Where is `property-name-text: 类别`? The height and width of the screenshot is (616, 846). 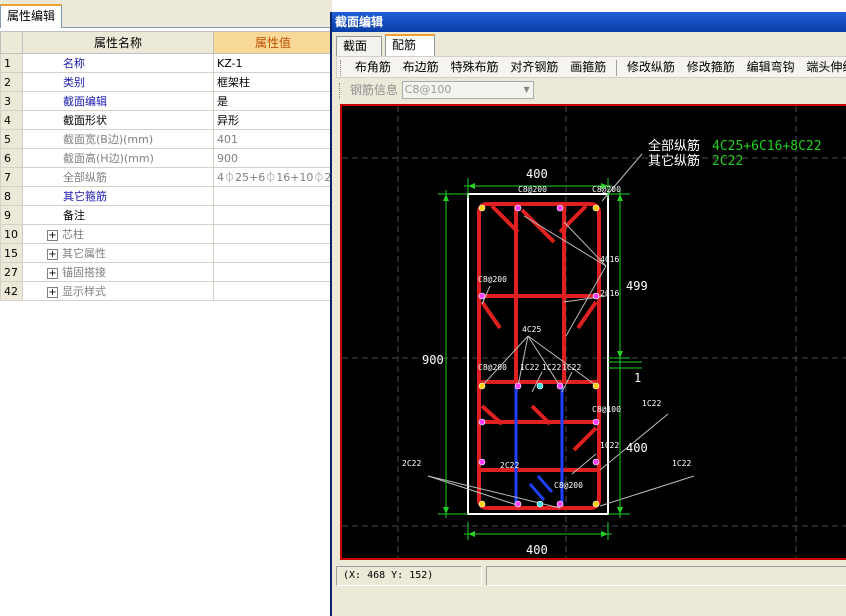
property-name-text: 类别 is located at coordinates (74, 82).